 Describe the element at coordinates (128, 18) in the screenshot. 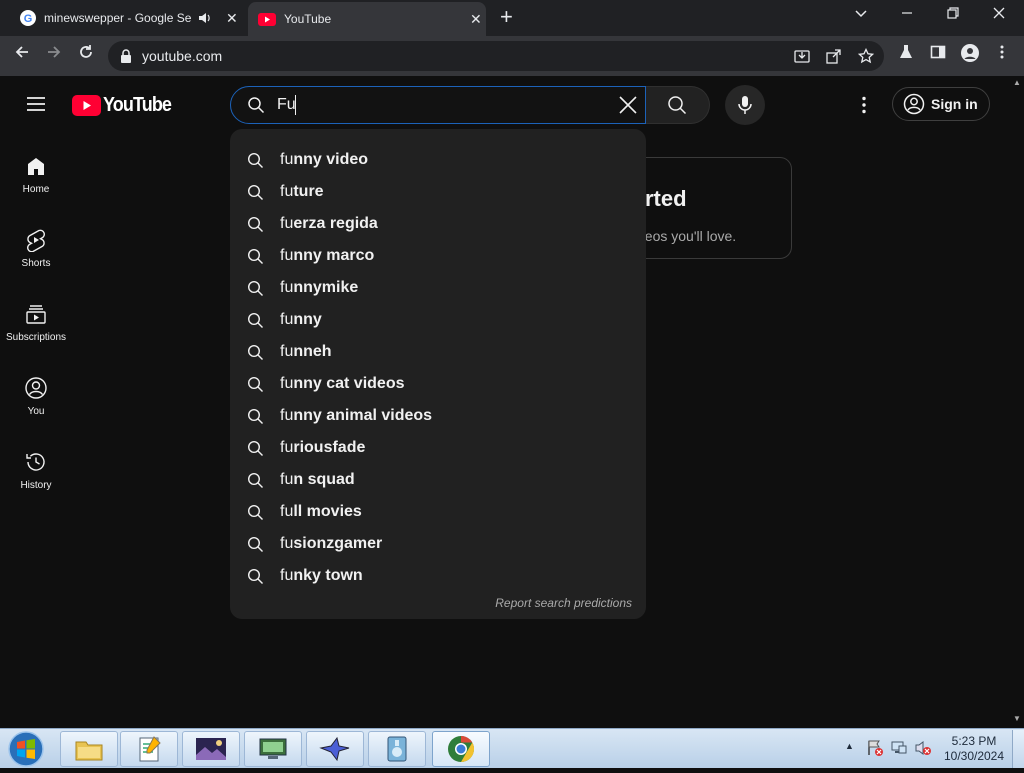

I see `tab-google-search: G minewswepper - Google Se ✕` at that location.